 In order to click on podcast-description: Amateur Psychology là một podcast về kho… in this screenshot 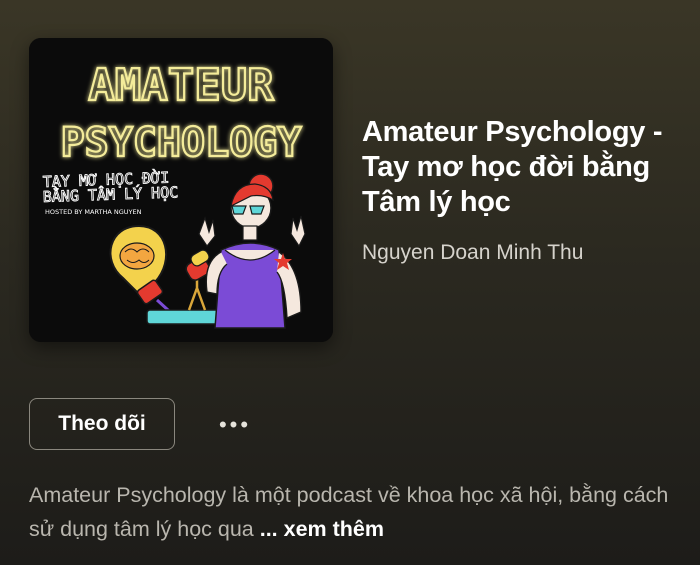, I will do `click(354, 512)`.